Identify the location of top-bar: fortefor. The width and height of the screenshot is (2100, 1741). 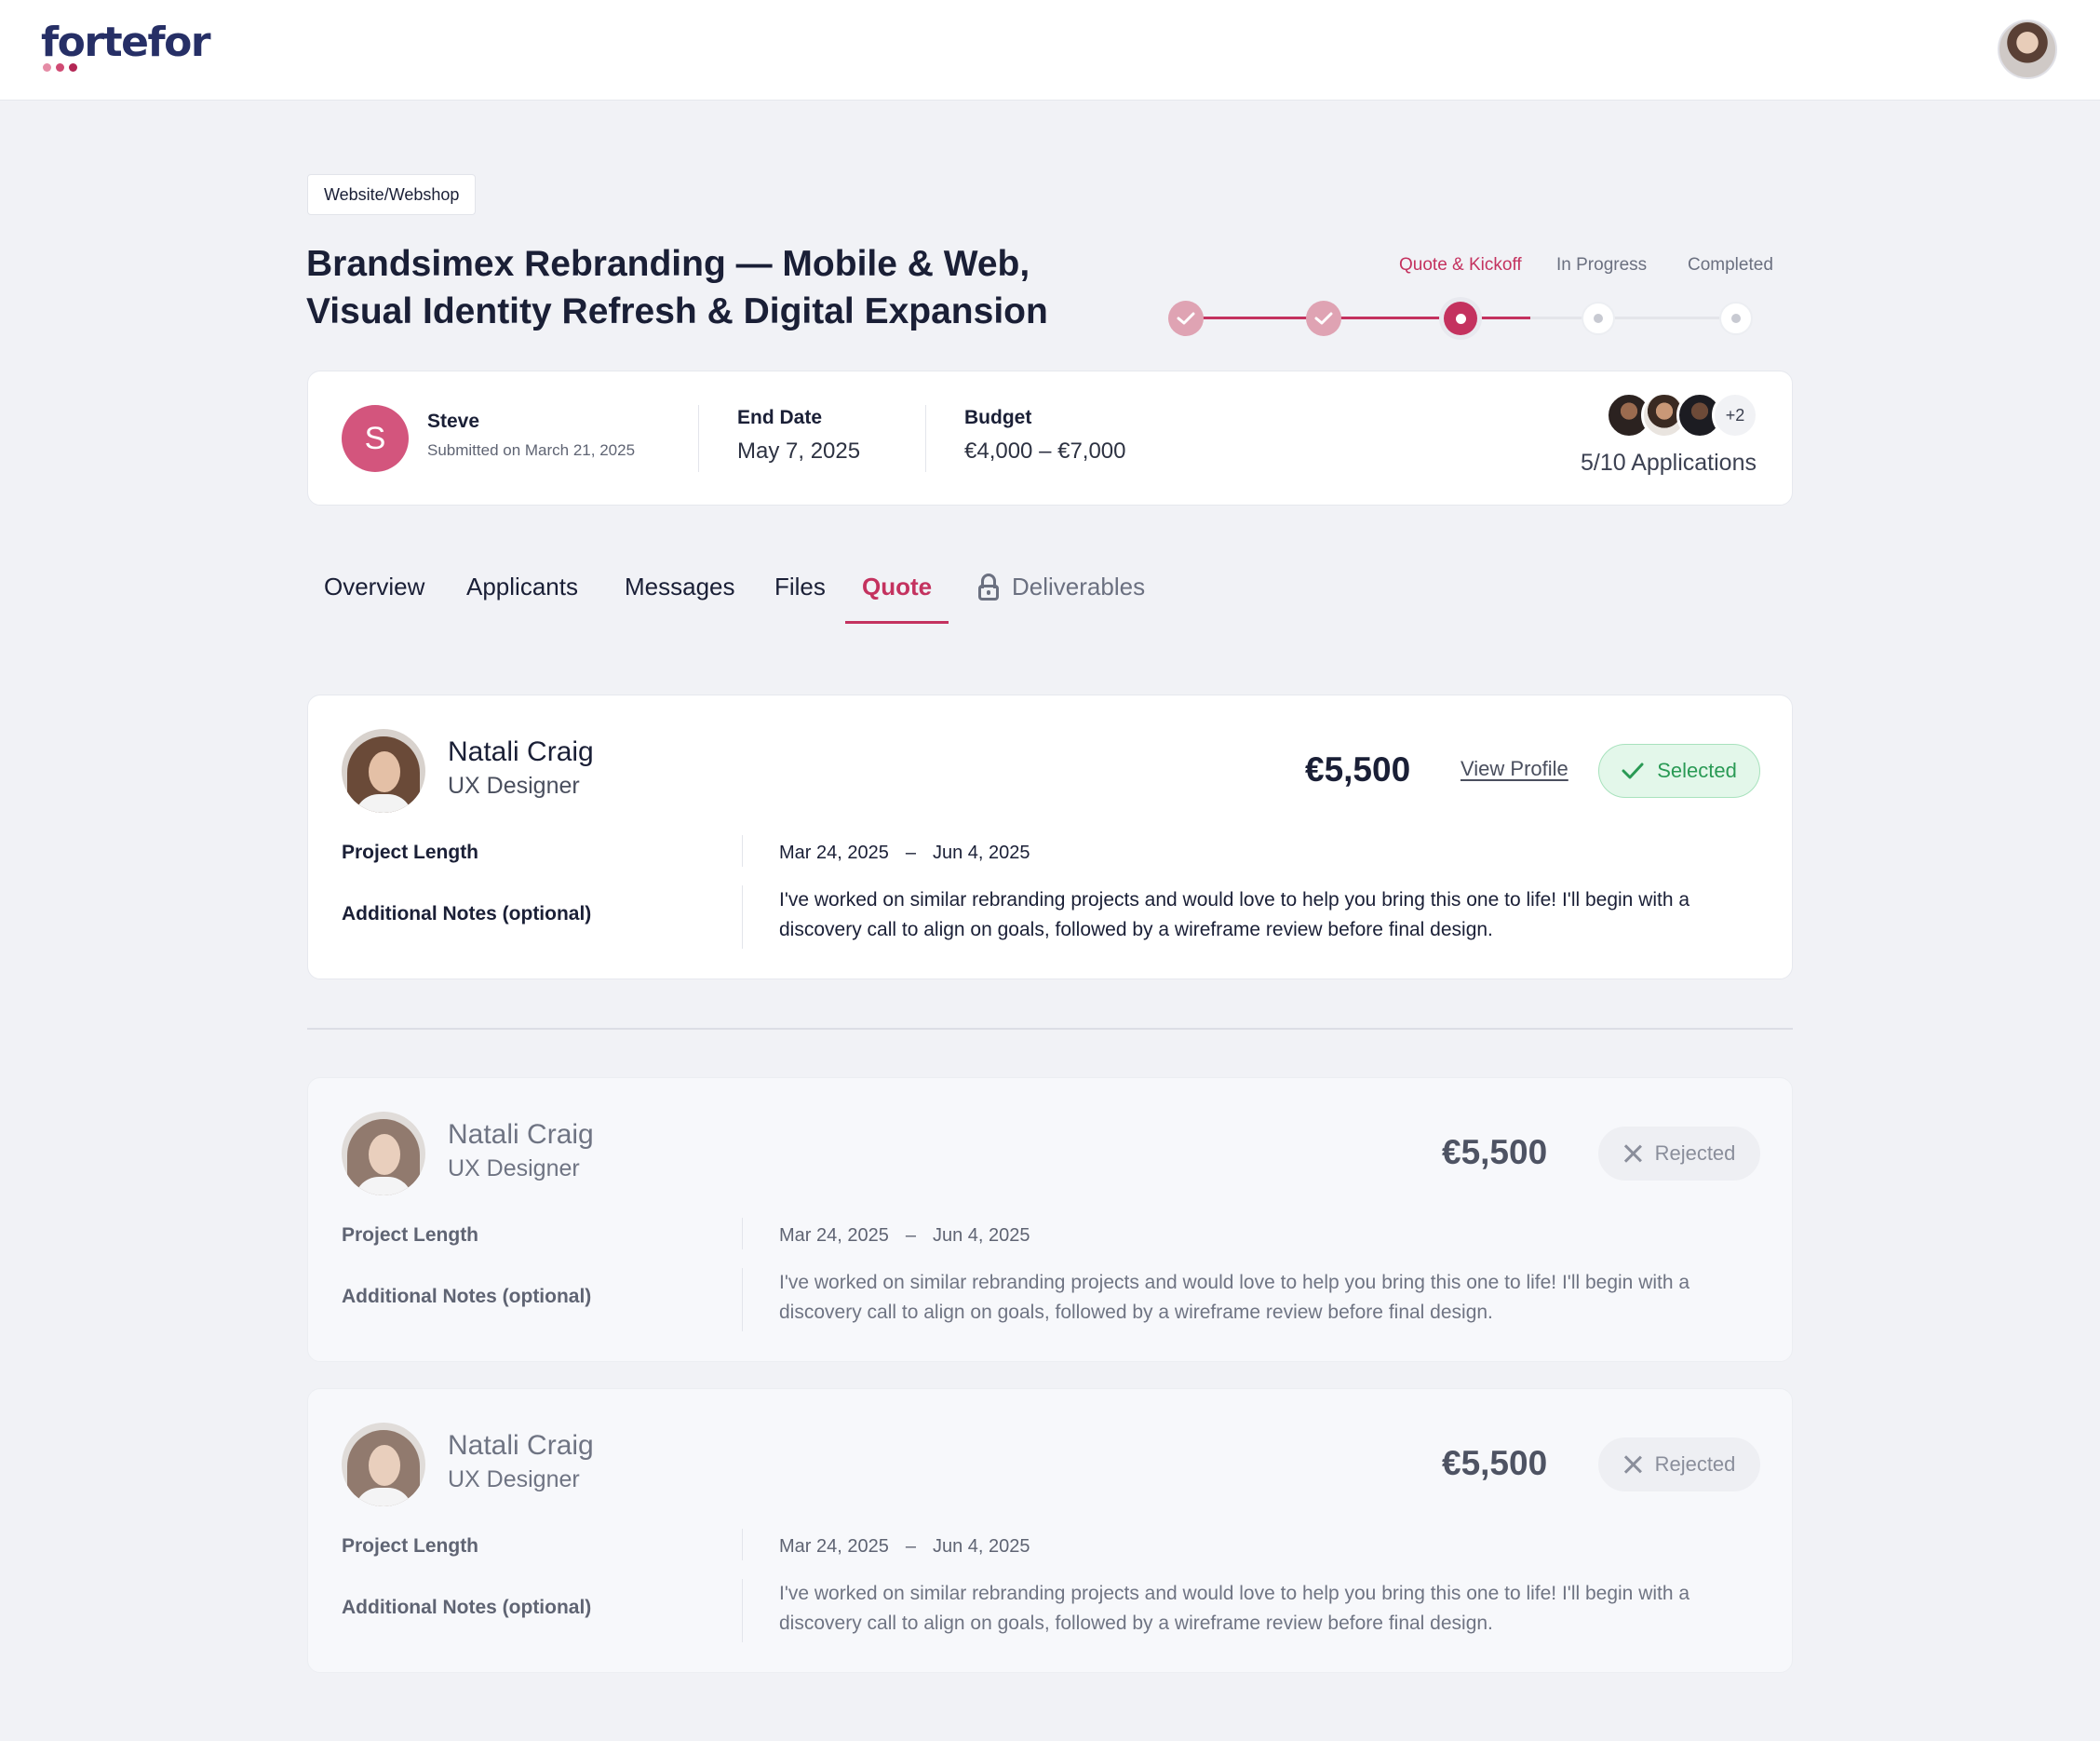
(1050, 50).